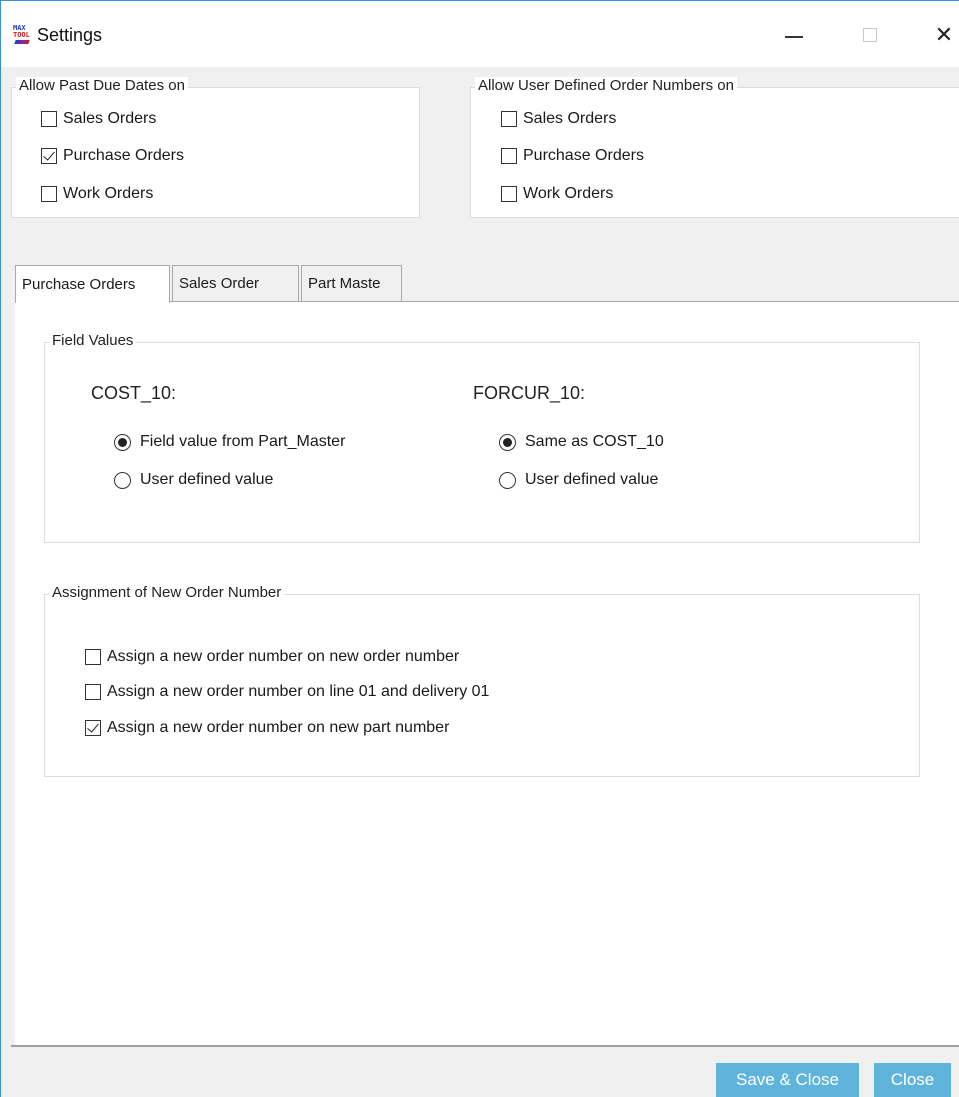  I want to click on forcur-10-label: FORCUR_10:, so click(529, 393).